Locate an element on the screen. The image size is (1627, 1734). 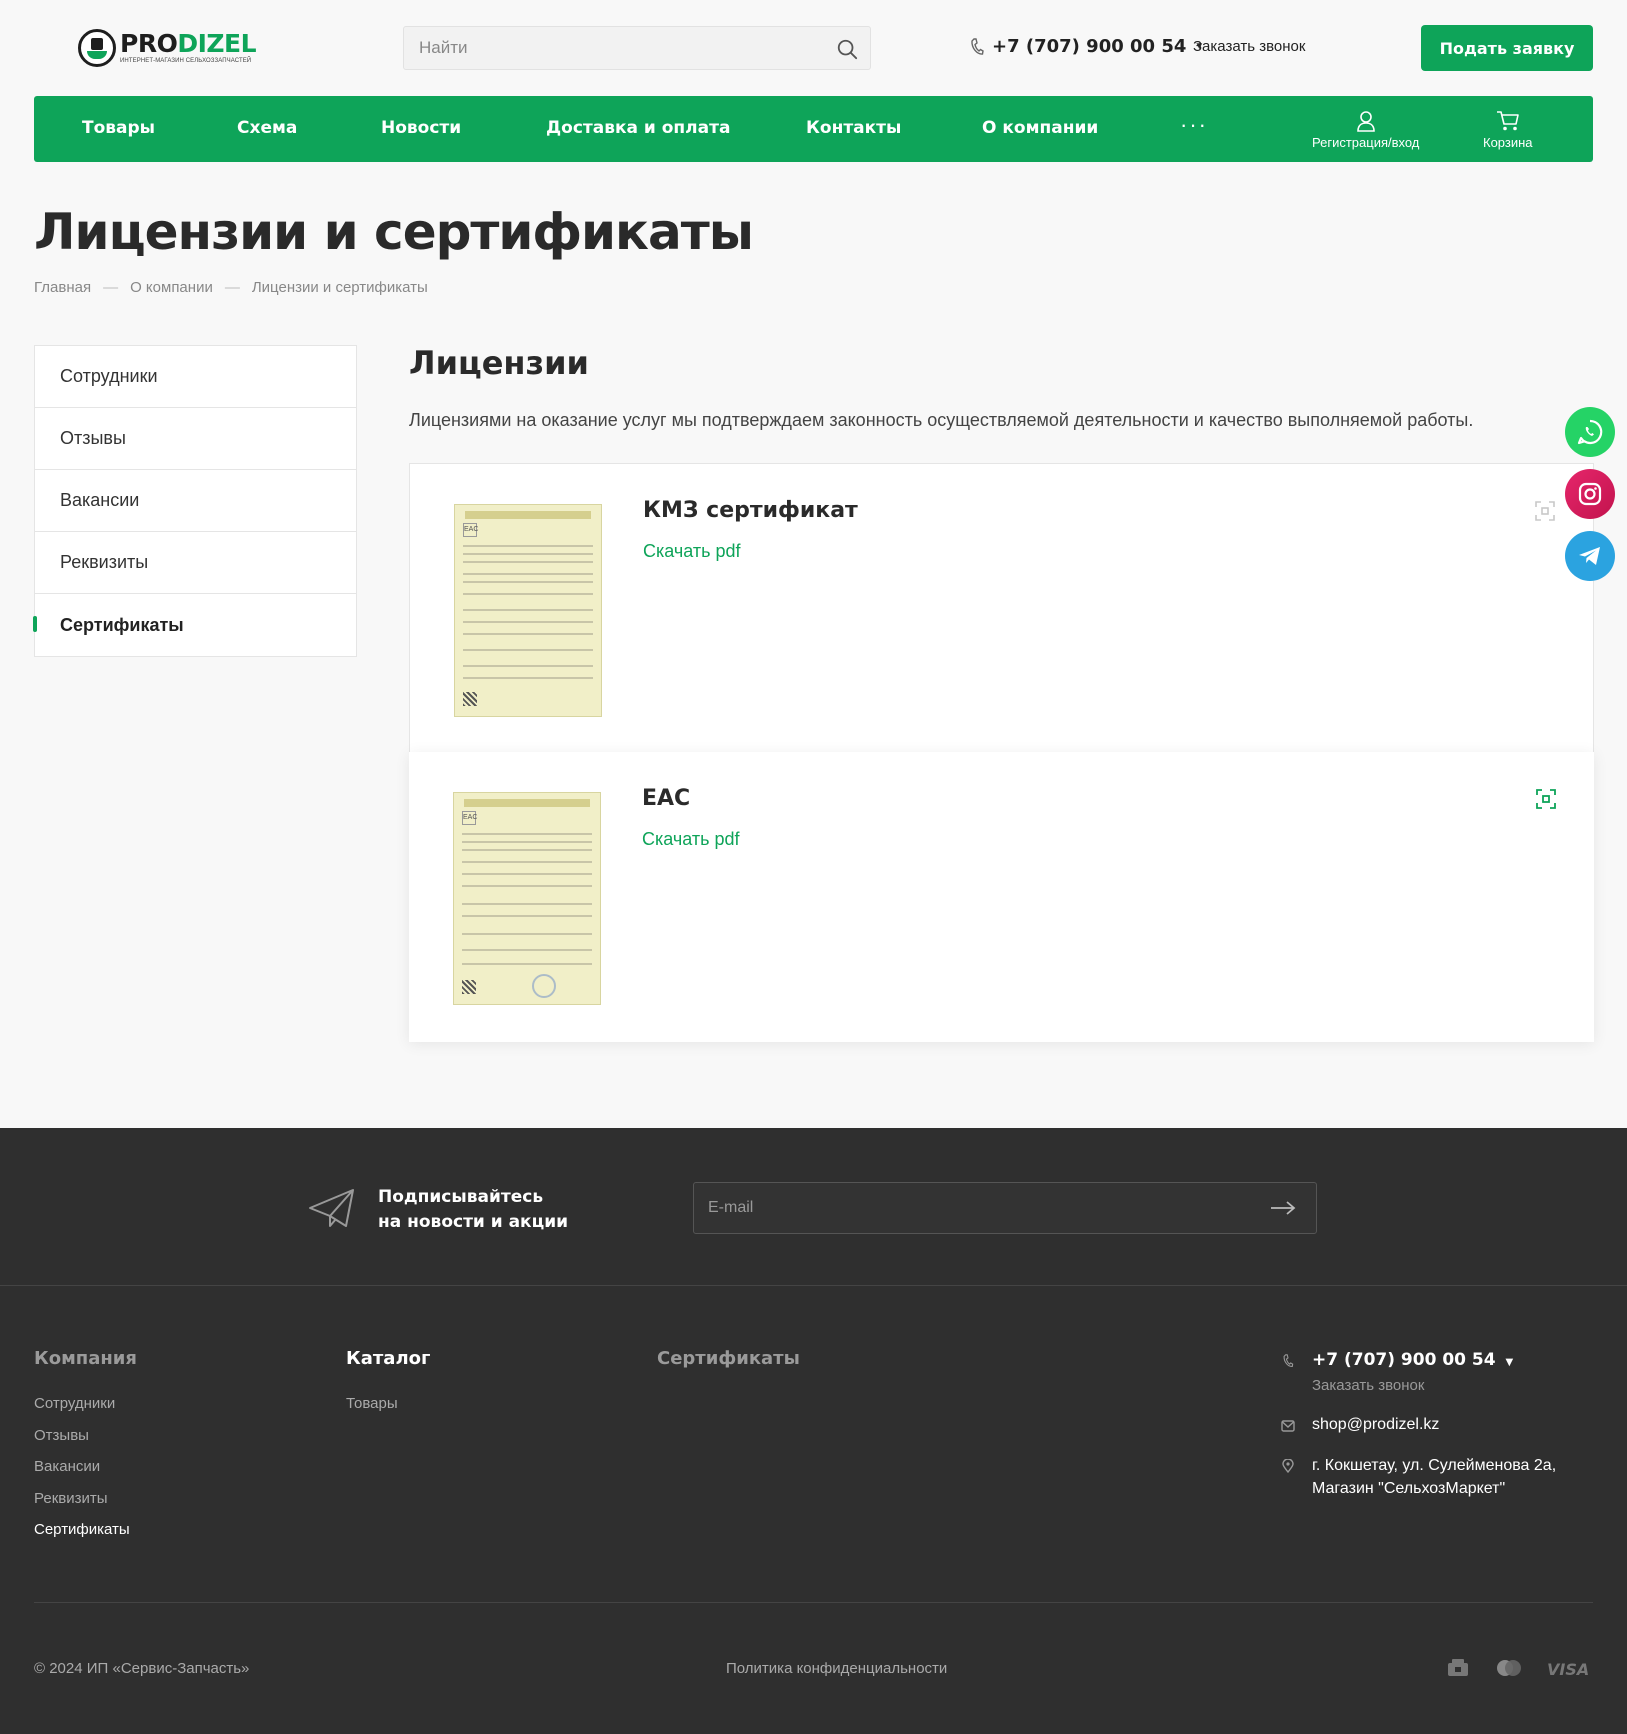
footer-phone: +7 (707) 900 00 54 ▼ is located at coordinates (1412, 1360).